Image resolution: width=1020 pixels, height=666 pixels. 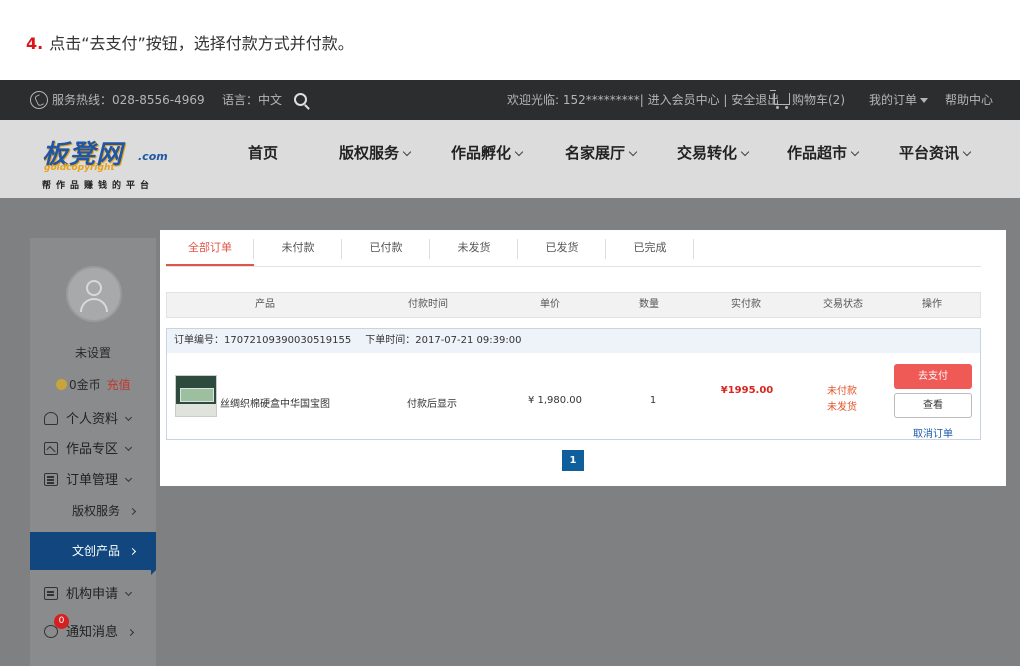 I want to click on recharge-link: 充值, so click(x=119, y=385).